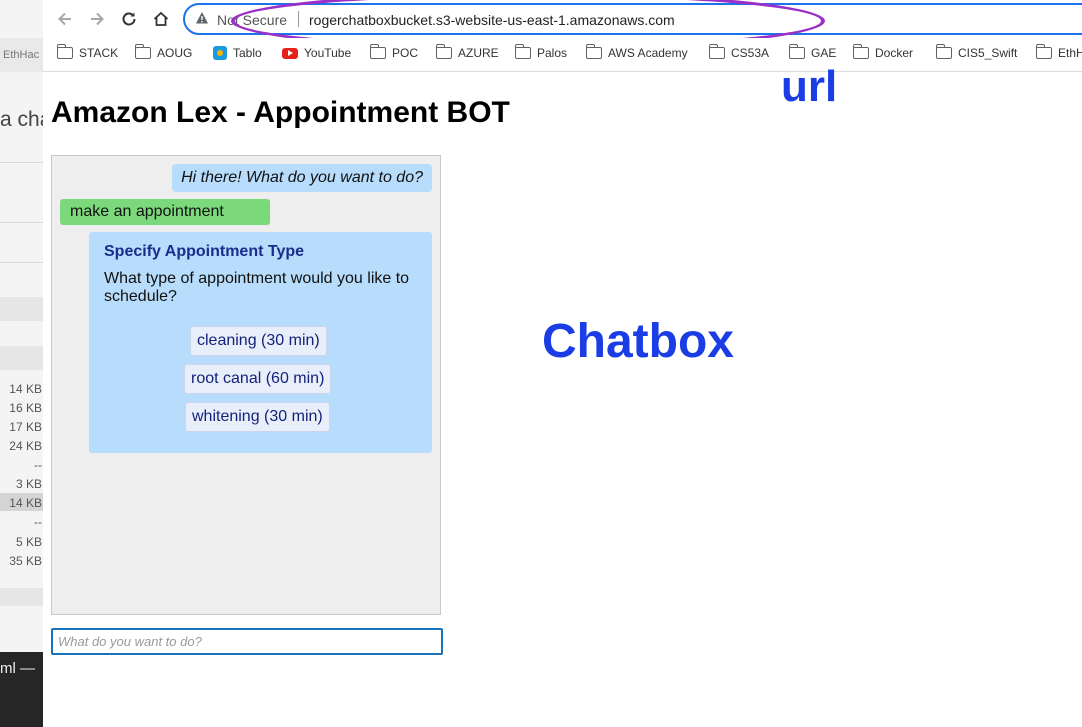 This screenshot has height=727, width=1082. Describe the element at coordinates (809, 86) in the screenshot. I see `url-annotation-label: url` at that location.